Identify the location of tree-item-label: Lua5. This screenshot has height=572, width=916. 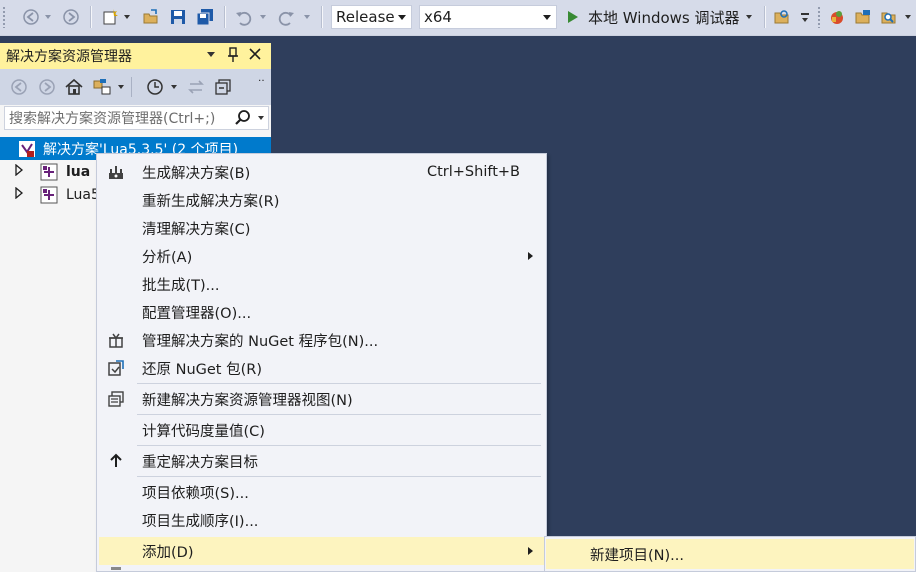
(83, 194).